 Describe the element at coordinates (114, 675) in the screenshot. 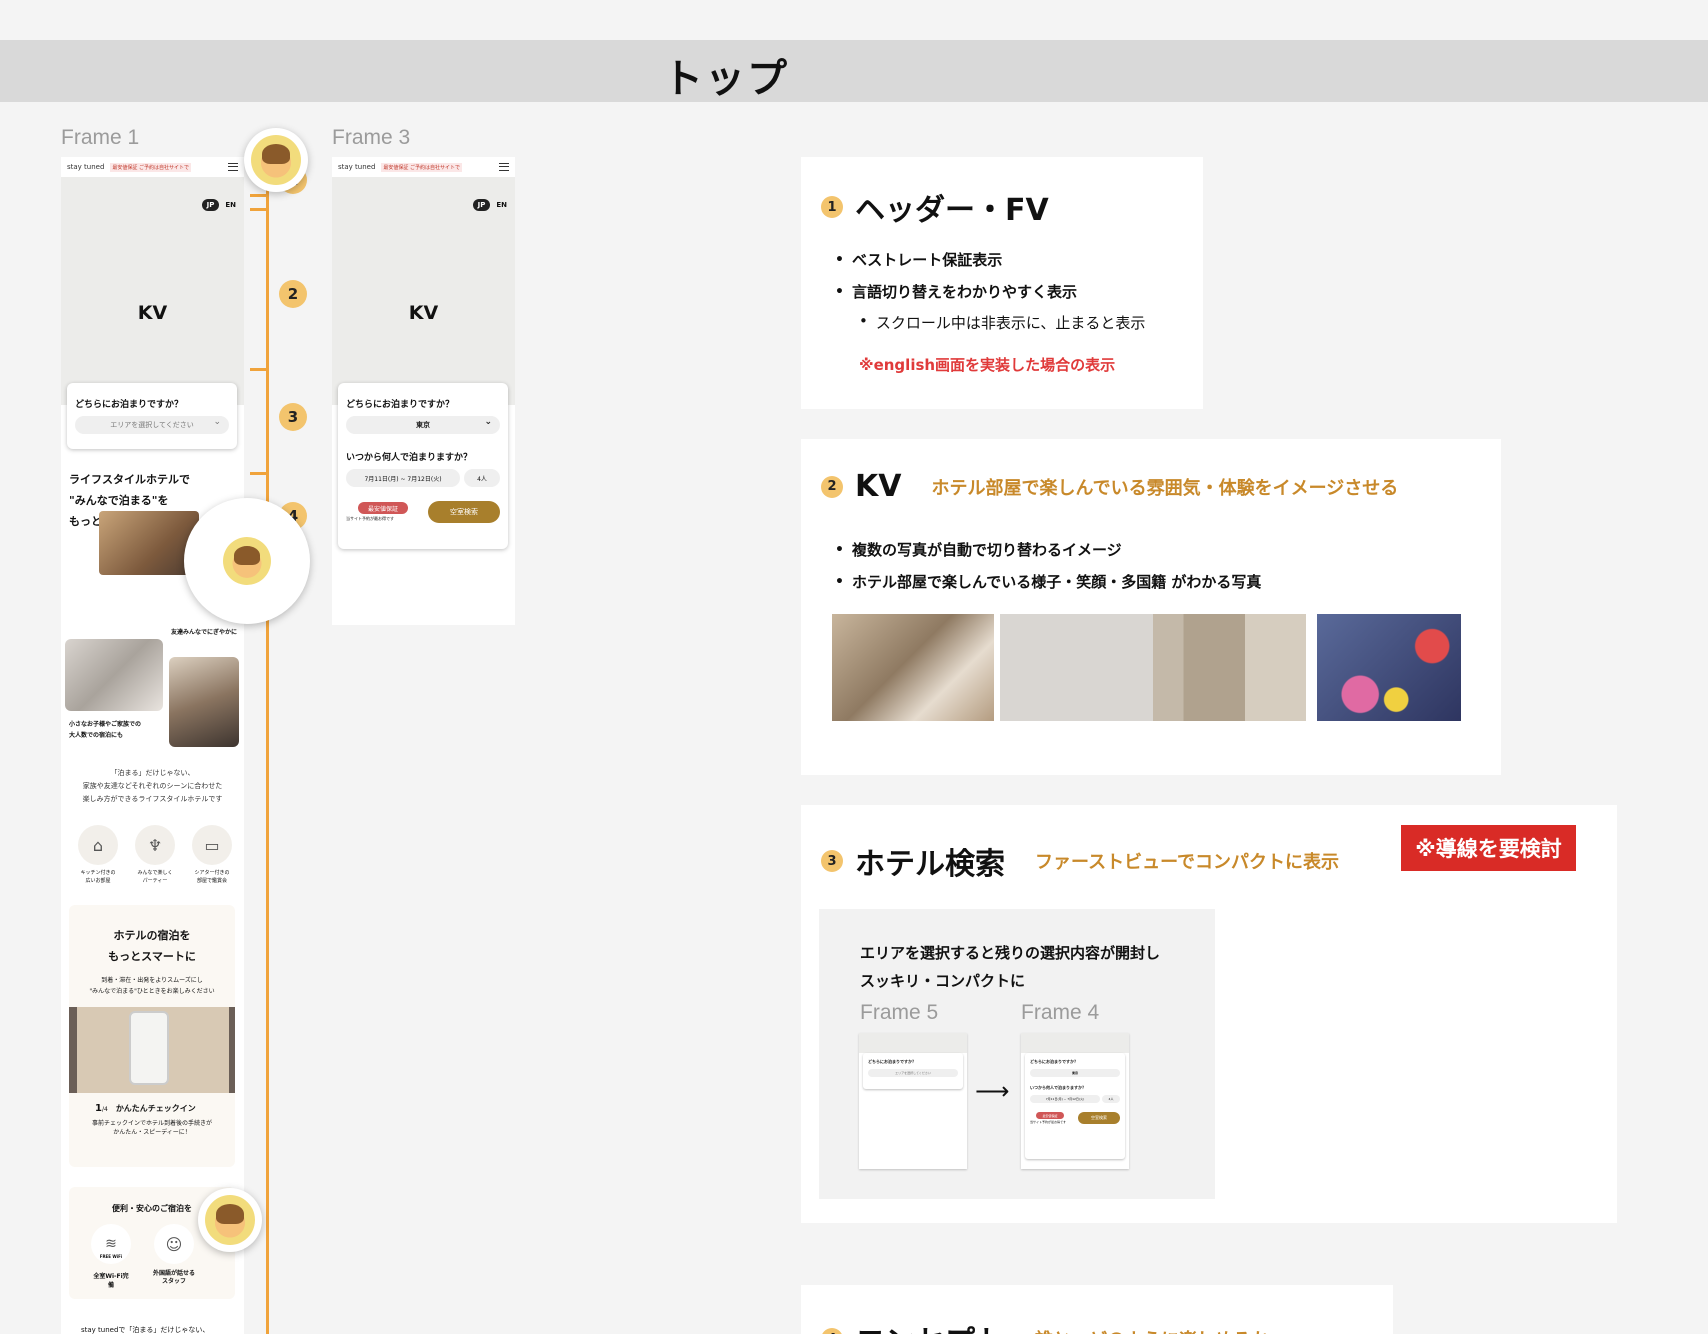

I see `photo-family` at that location.